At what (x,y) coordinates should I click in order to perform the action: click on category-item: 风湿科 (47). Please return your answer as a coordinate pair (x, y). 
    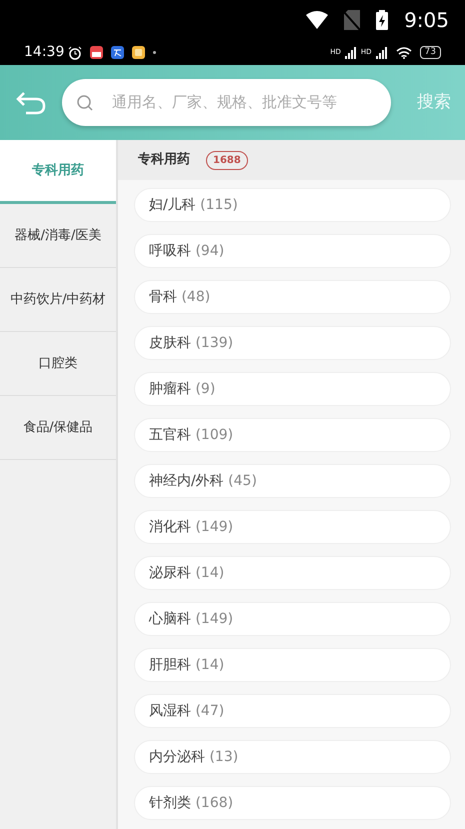
    Looking at the image, I should click on (292, 711).